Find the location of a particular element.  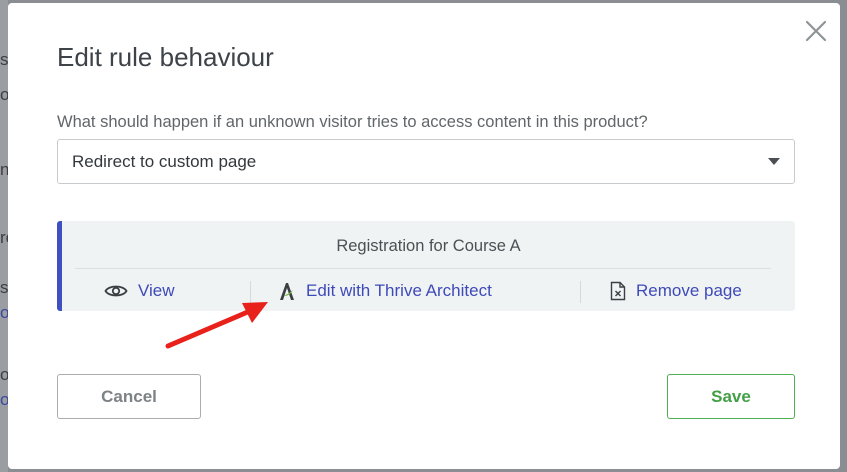

remove-label: Remove page is located at coordinates (689, 290).